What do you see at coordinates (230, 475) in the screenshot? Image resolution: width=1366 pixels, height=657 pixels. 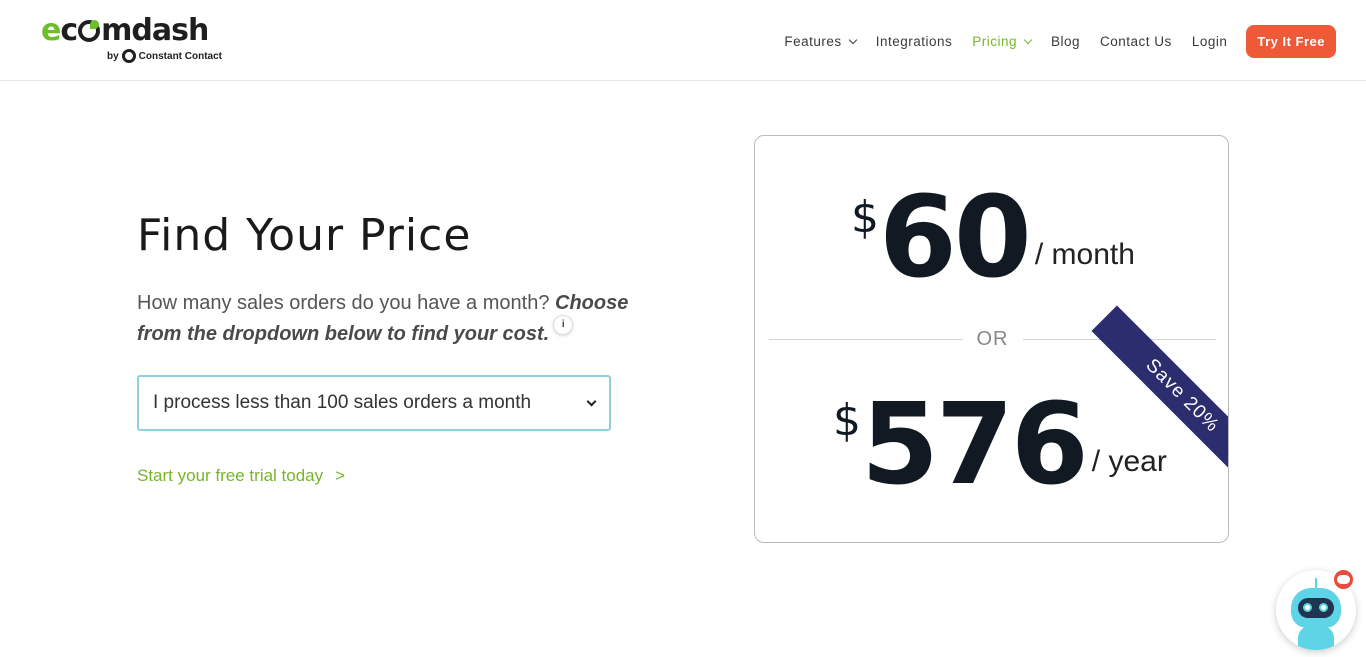 I see `free-trial-link-text: Start your free trial today` at bounding box center [230, 475].